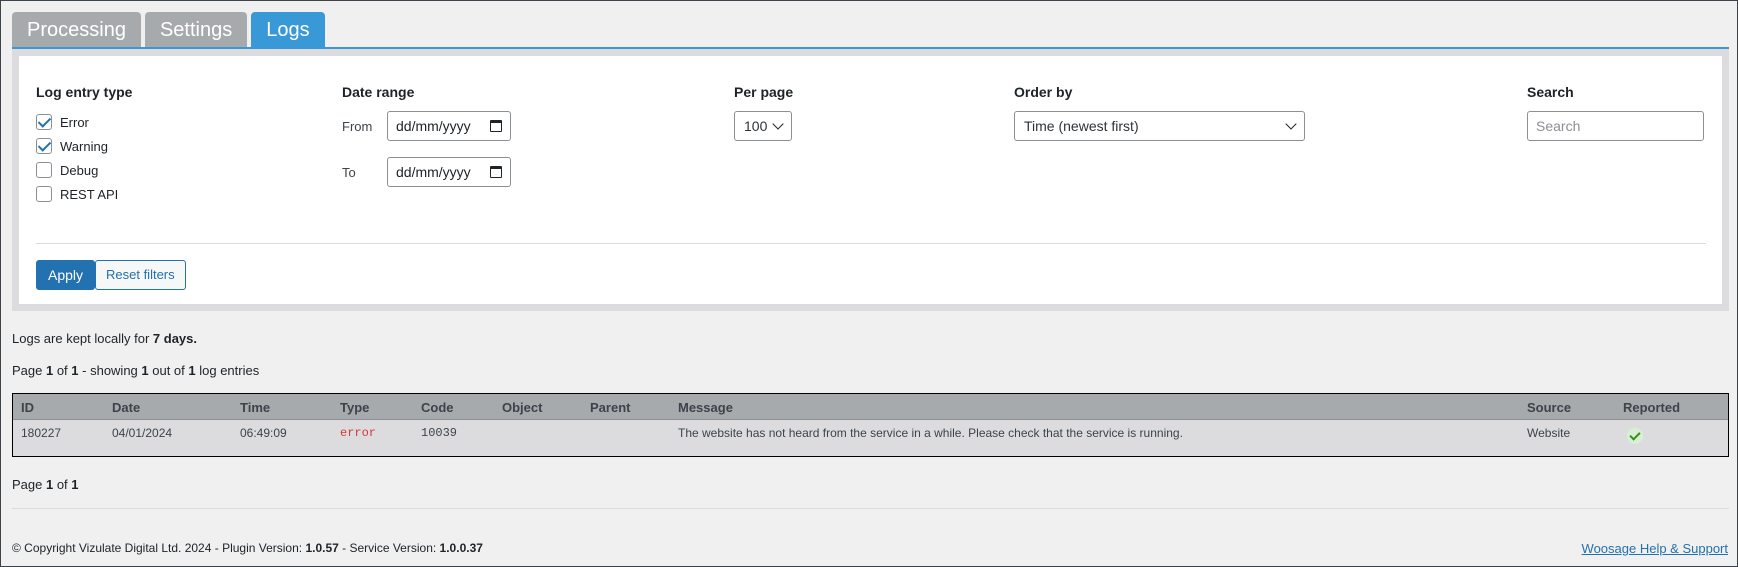  What do you see at coordinates (1549, 407) in the screenshot?
I see `col-source: Source` at bounding box center [1549, 407].